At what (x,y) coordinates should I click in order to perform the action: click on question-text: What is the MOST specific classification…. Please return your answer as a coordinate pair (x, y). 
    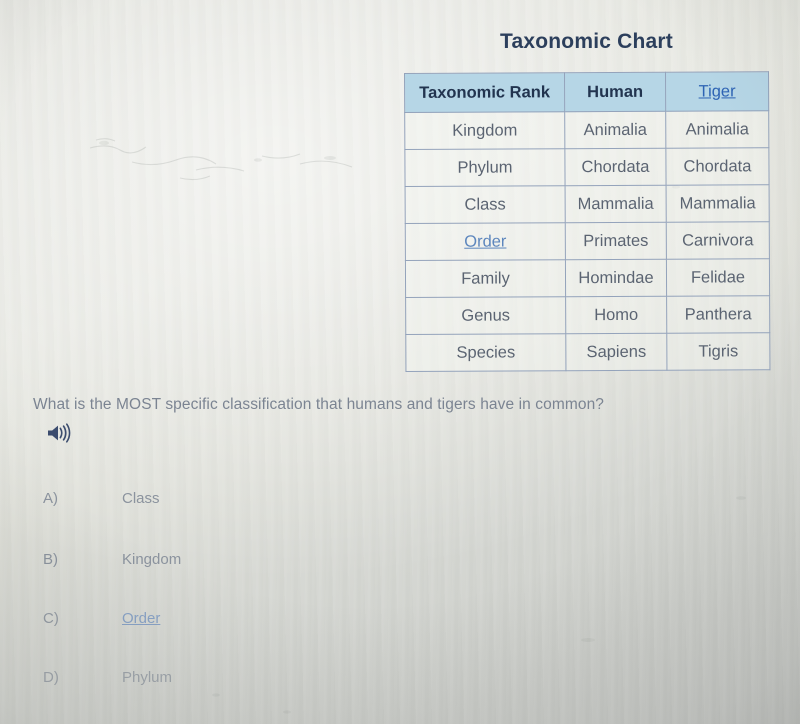
    Looking at the image, I should click on (319, 404).